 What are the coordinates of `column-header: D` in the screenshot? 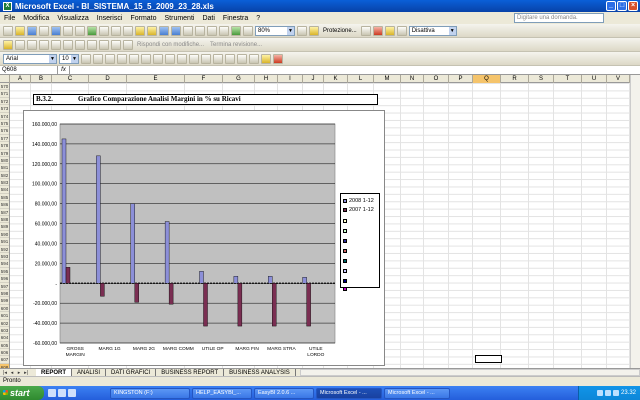 It's located at (108, 79).